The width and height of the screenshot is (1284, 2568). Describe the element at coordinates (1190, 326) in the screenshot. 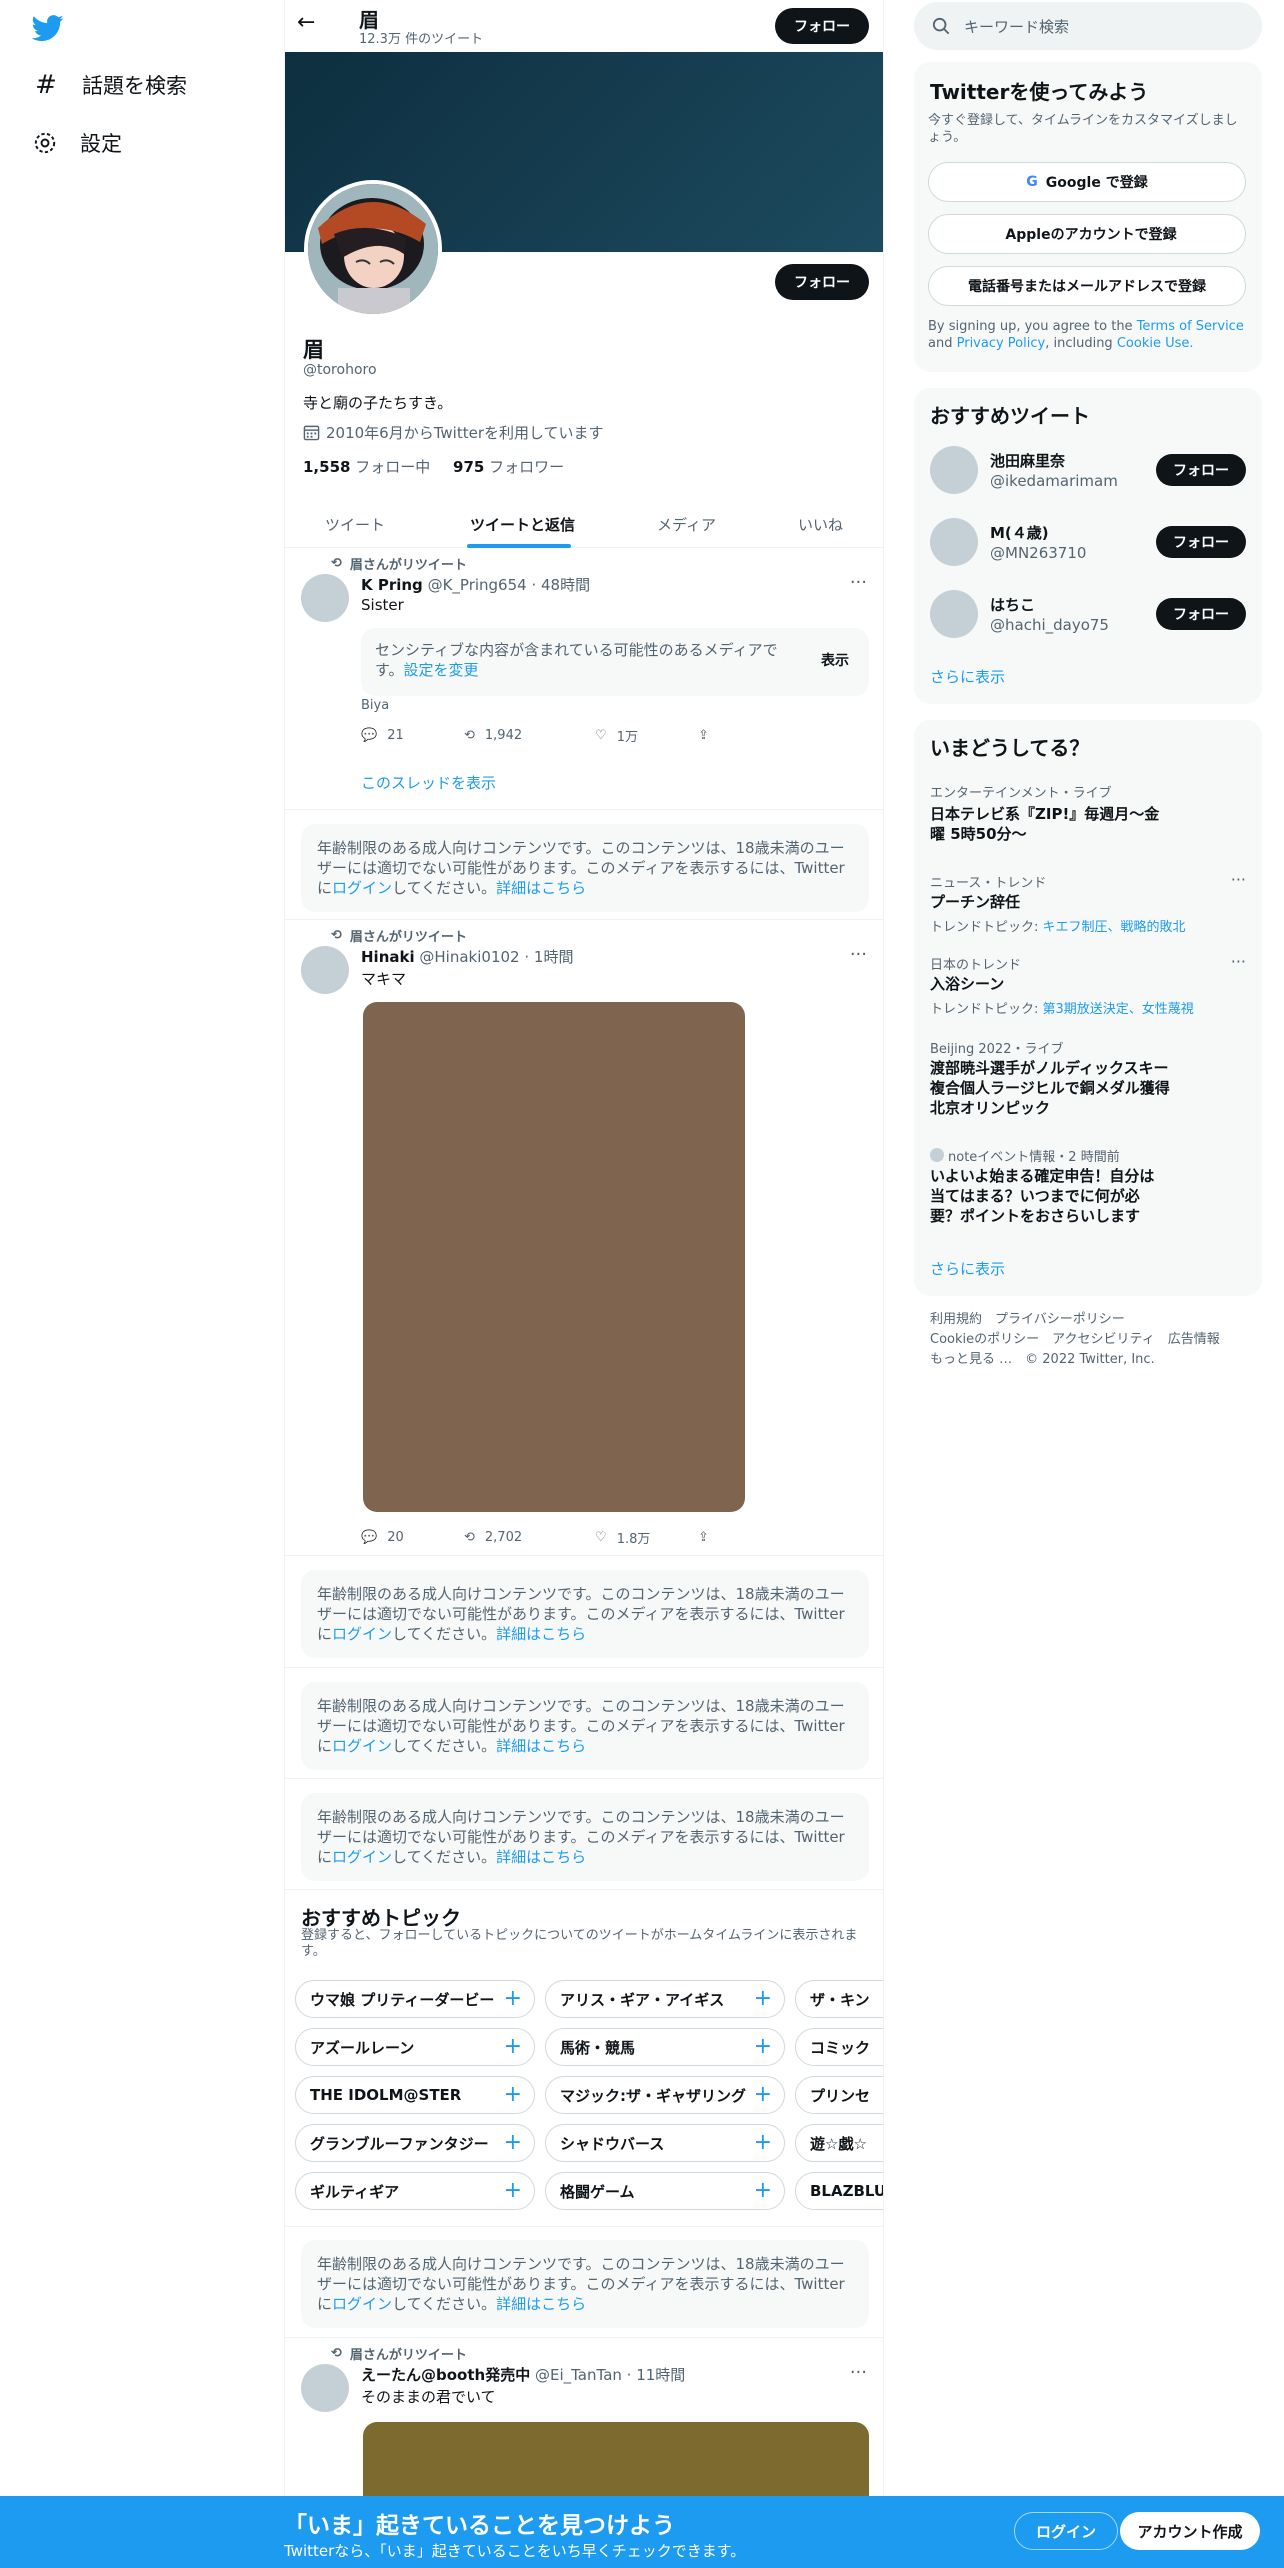

I see `terms-link: Terms of Service` at that location.